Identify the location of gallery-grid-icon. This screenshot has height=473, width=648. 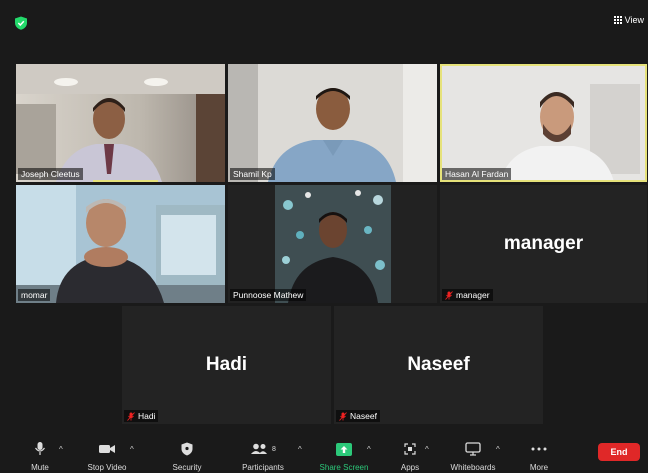
(617, 20).